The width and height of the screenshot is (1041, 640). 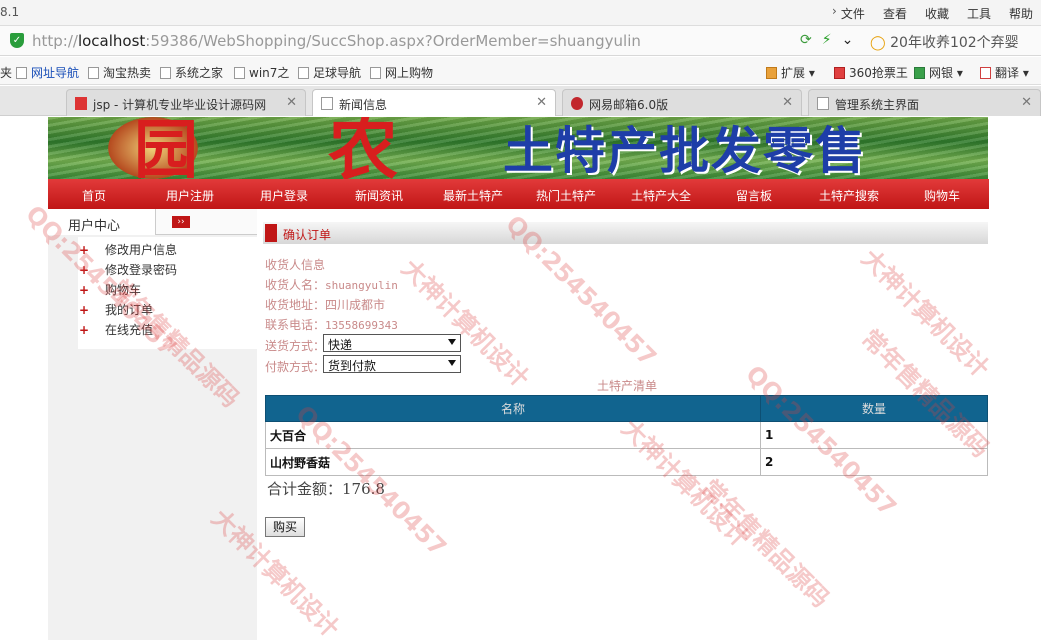 What do you see at coordinates (363, 148) in the screenshot?
I see `logo-glyph-2: 农` at bounding box center [363, 148].